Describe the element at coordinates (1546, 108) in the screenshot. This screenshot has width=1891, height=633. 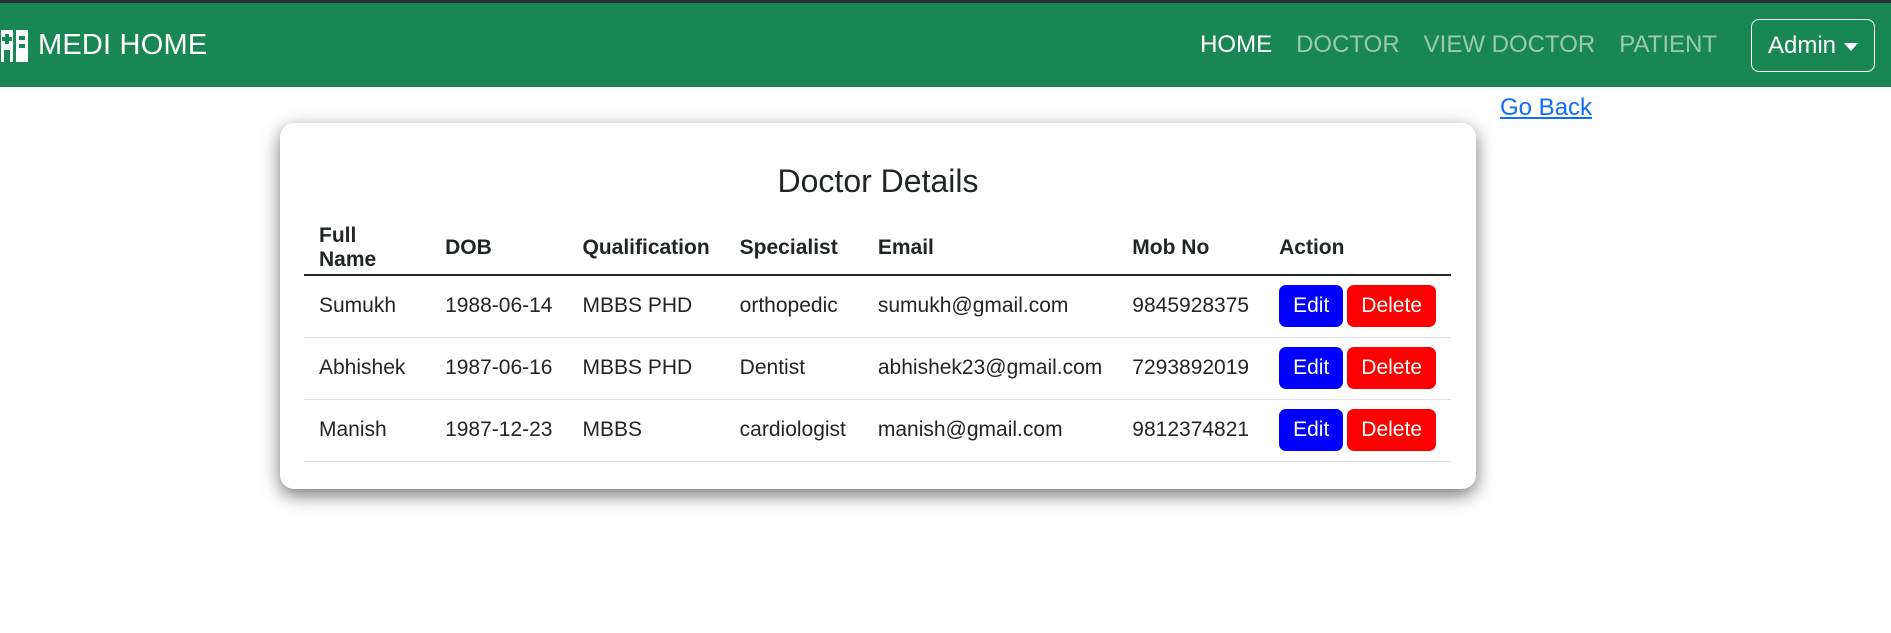
I see `go-back-link: Go Back` at that location.